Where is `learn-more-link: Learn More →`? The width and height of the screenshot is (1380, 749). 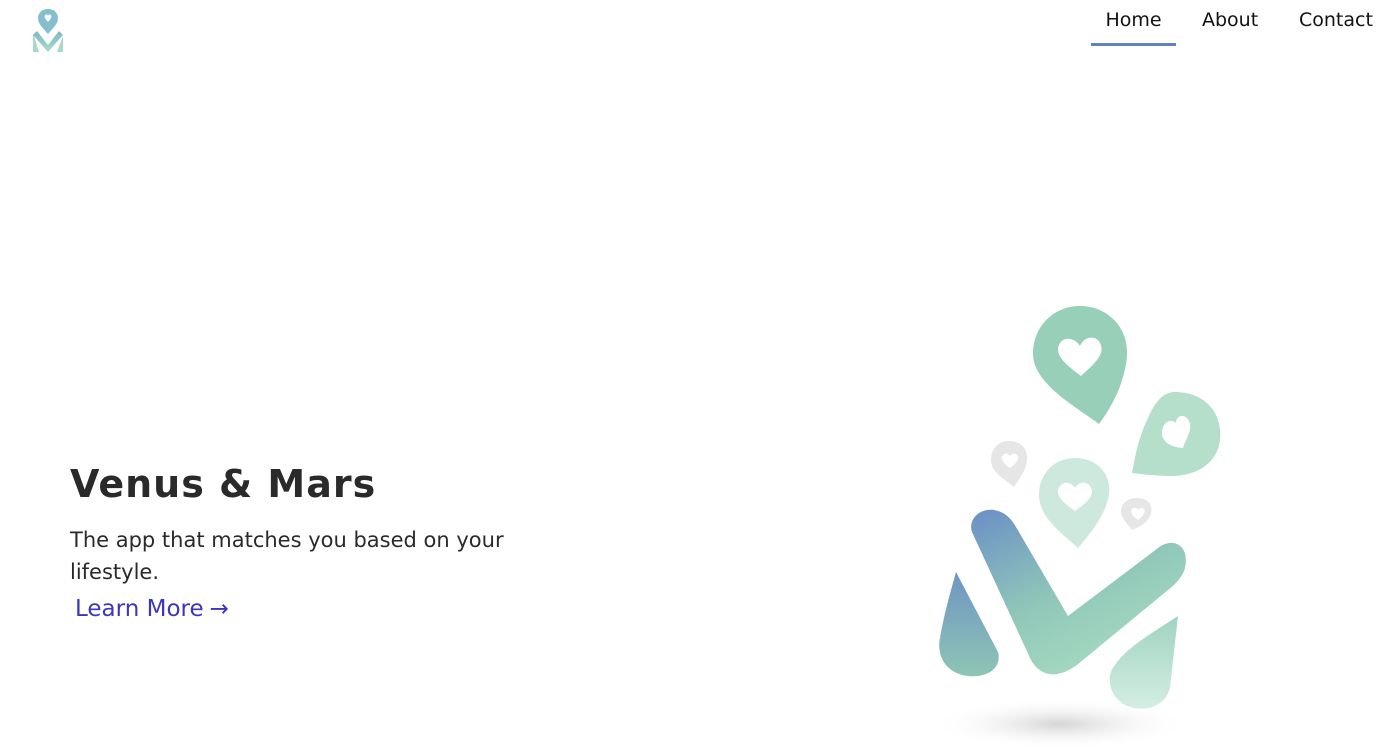
learn-more-link: Learn More → is located at coordinates (152, 609).